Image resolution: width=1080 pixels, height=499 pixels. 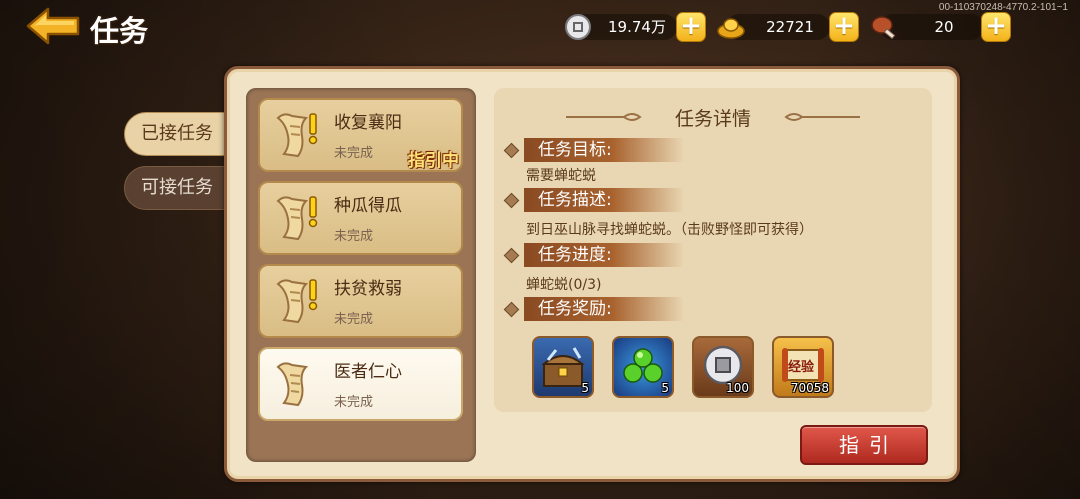 I want to click on silver-value: 19.74万, so click(x=637, y=27).